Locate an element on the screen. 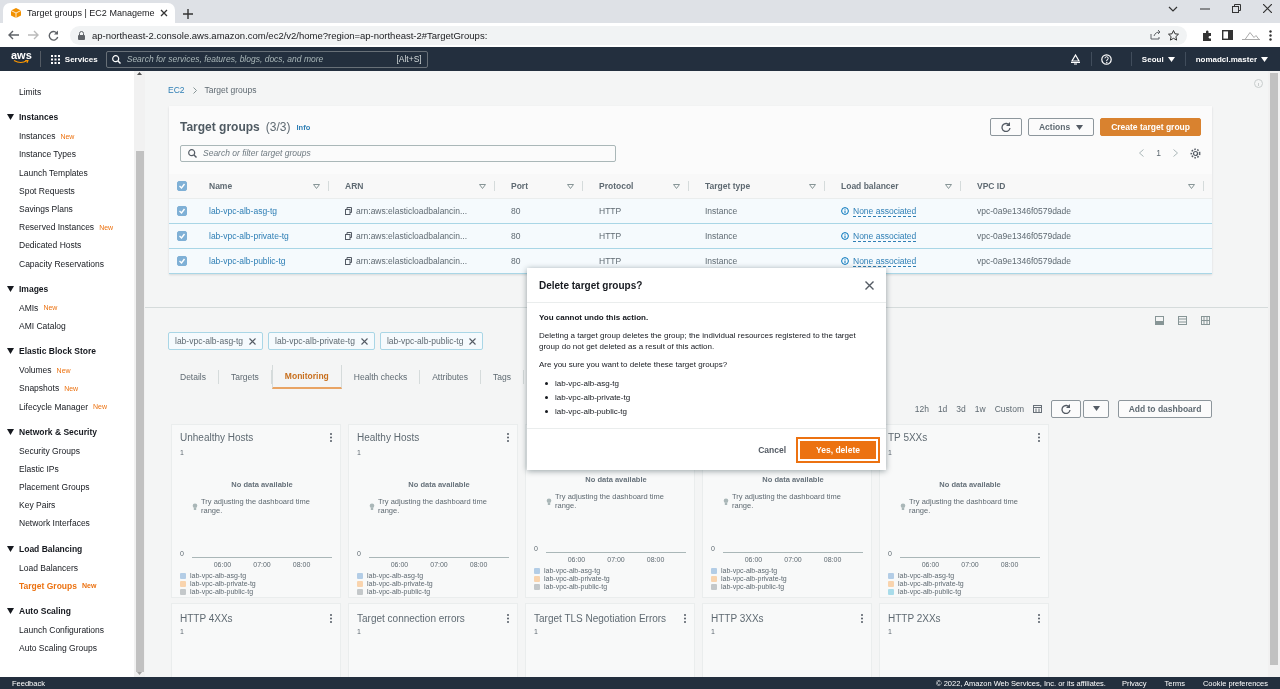  time-range-option: 3d is located at coordinates (961, 408).